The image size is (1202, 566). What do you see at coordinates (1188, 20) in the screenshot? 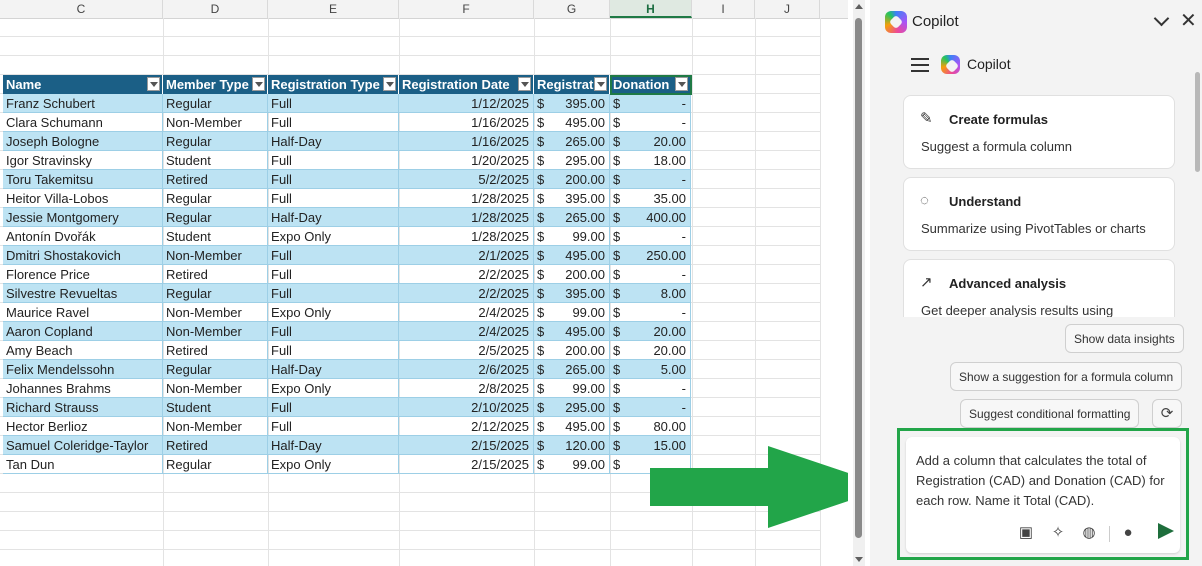
I see `close-icon: ✕` at bounding box center [1188, 20].